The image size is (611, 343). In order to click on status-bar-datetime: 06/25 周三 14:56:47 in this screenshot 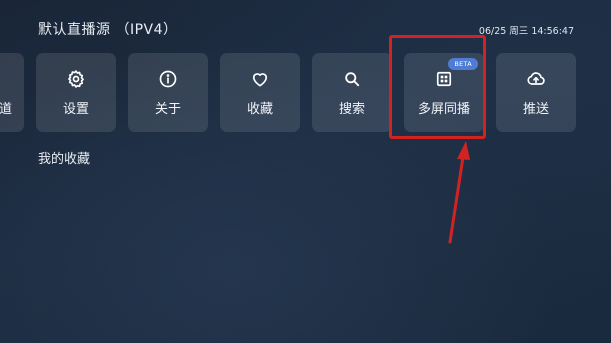, I will do `click(526, 31)`.